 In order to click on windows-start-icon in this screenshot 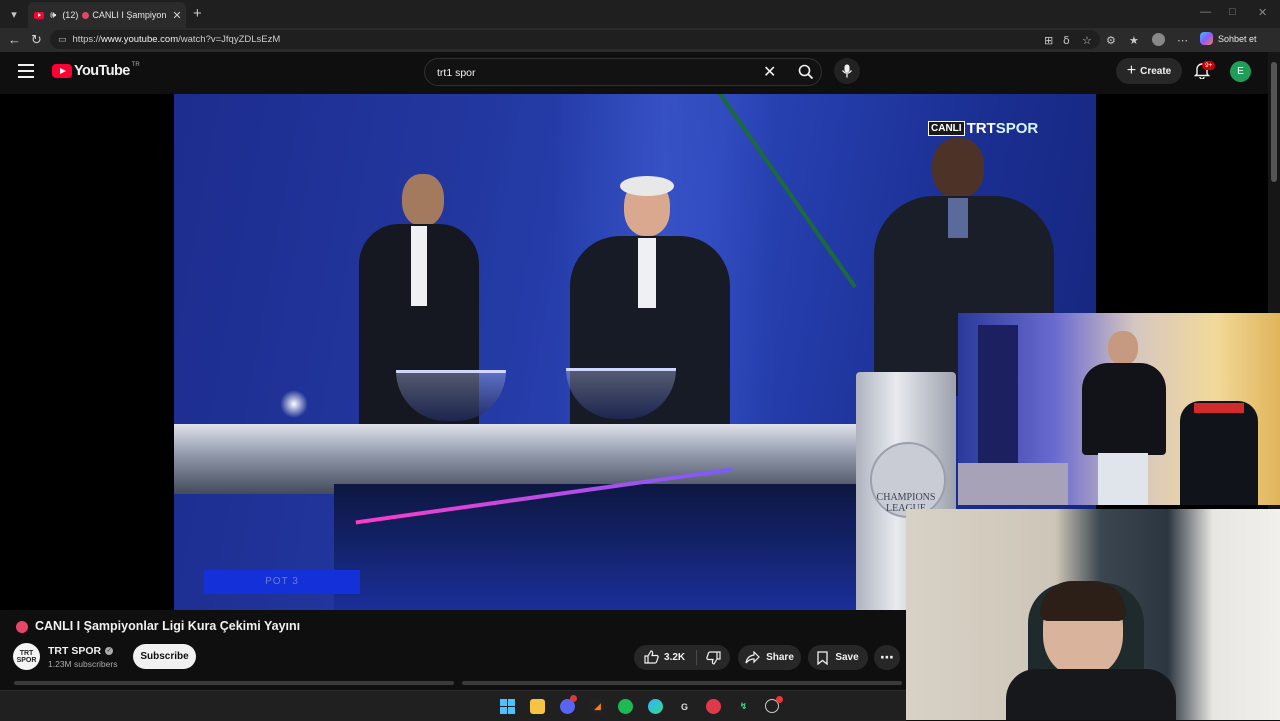, I will do `click(507, 706)`.